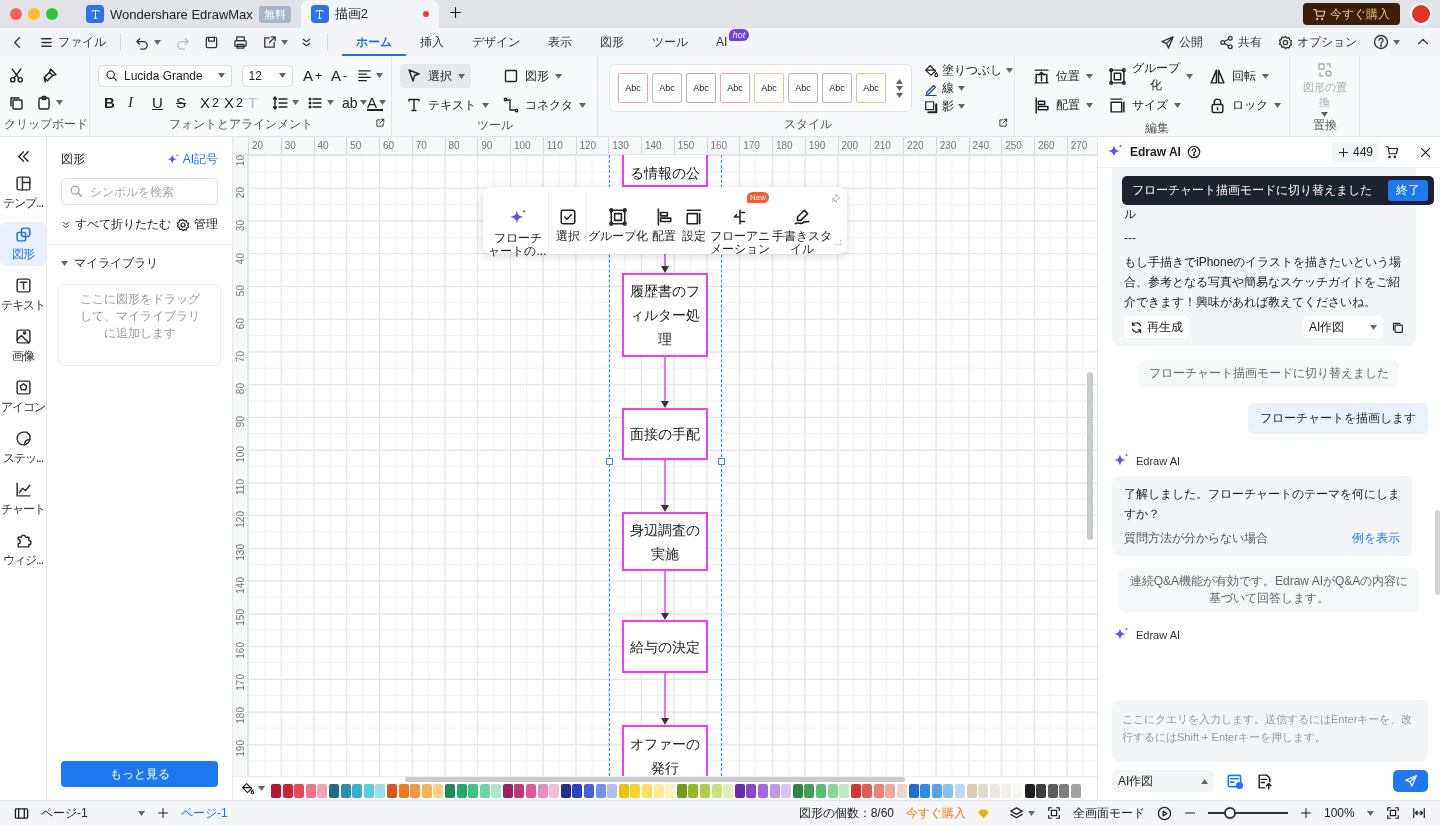  I want to click on ribbon-tab: ホーム, so click(374, 42).